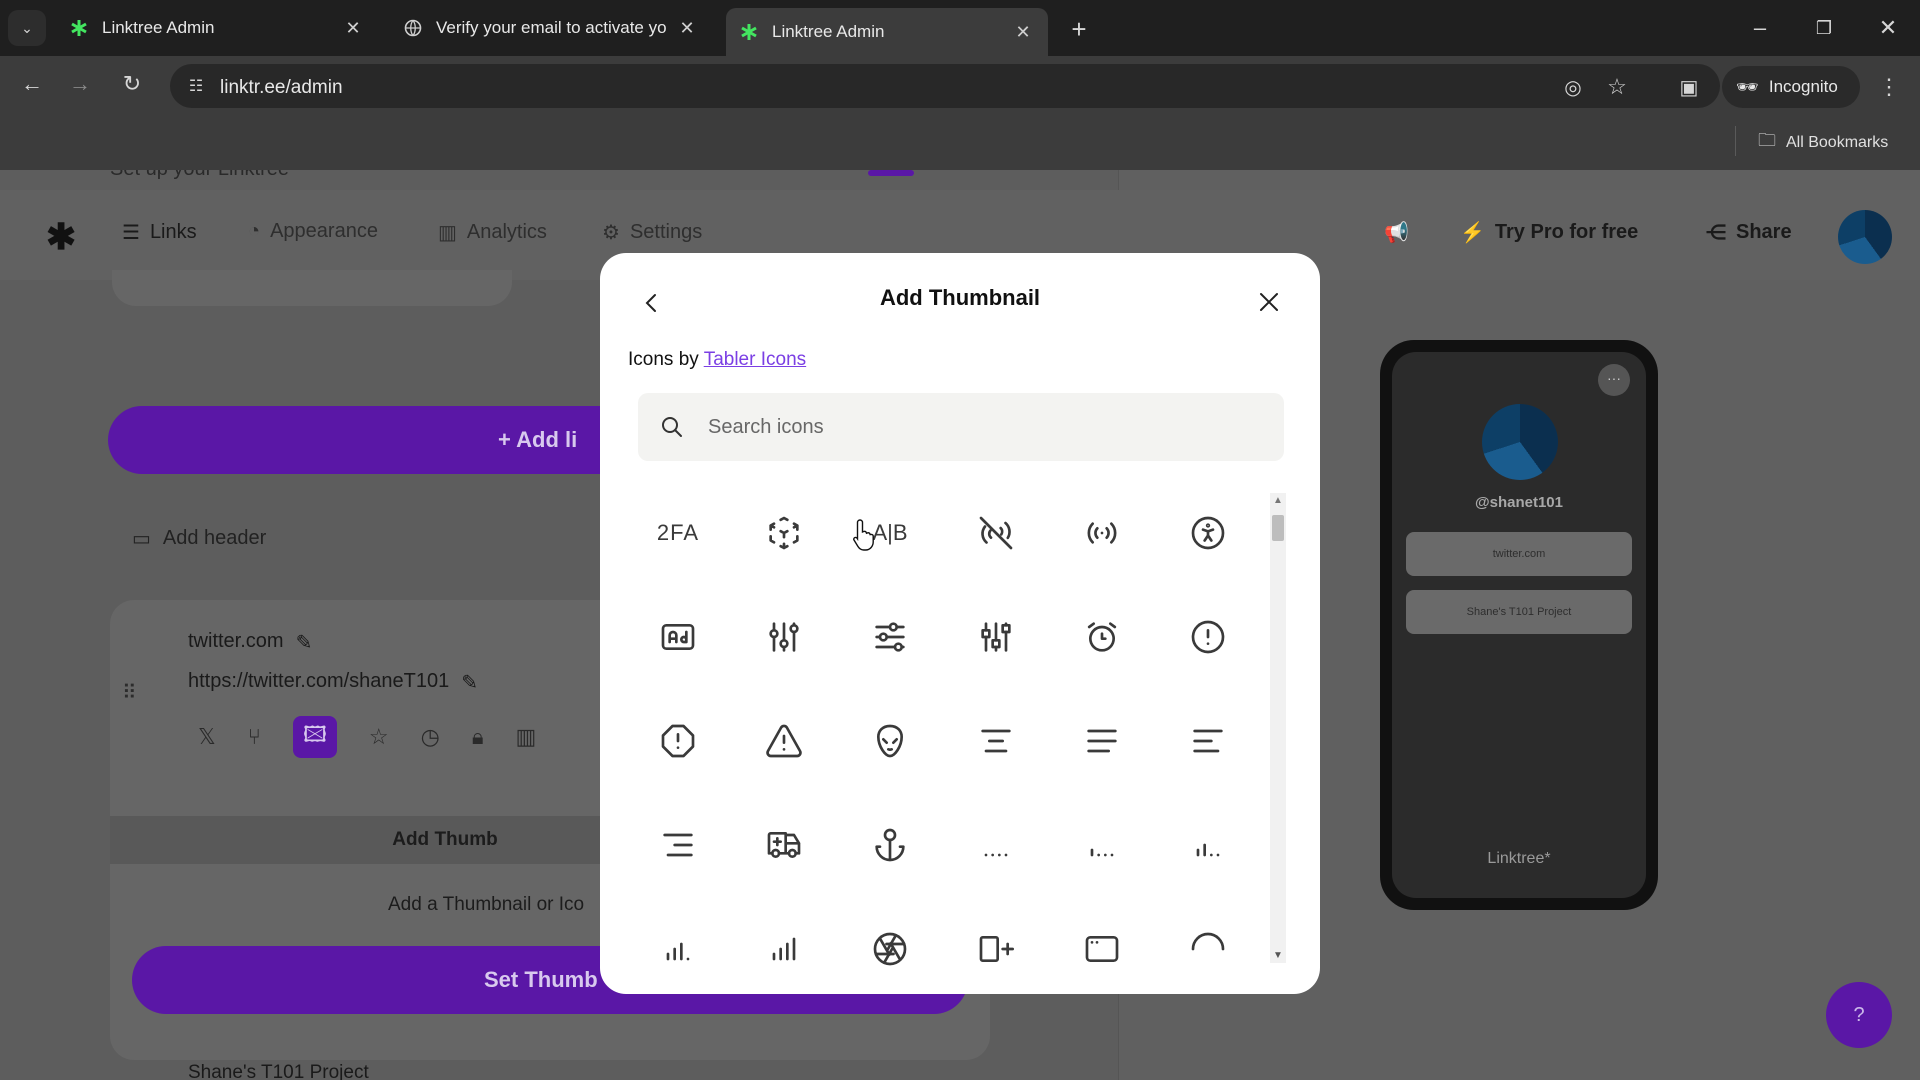 This screenshot has height=1080, width=1920. Describe the element at coordinates (1888, 28) in the screenshot. I see `close-window-icon: ✕` at that location.